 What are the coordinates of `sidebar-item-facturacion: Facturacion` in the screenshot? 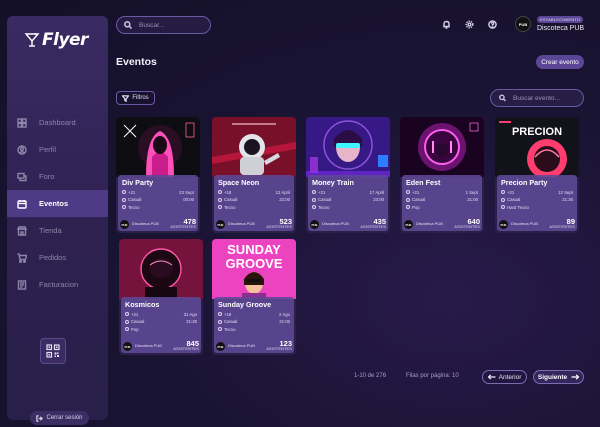 It's located at (57, 284).